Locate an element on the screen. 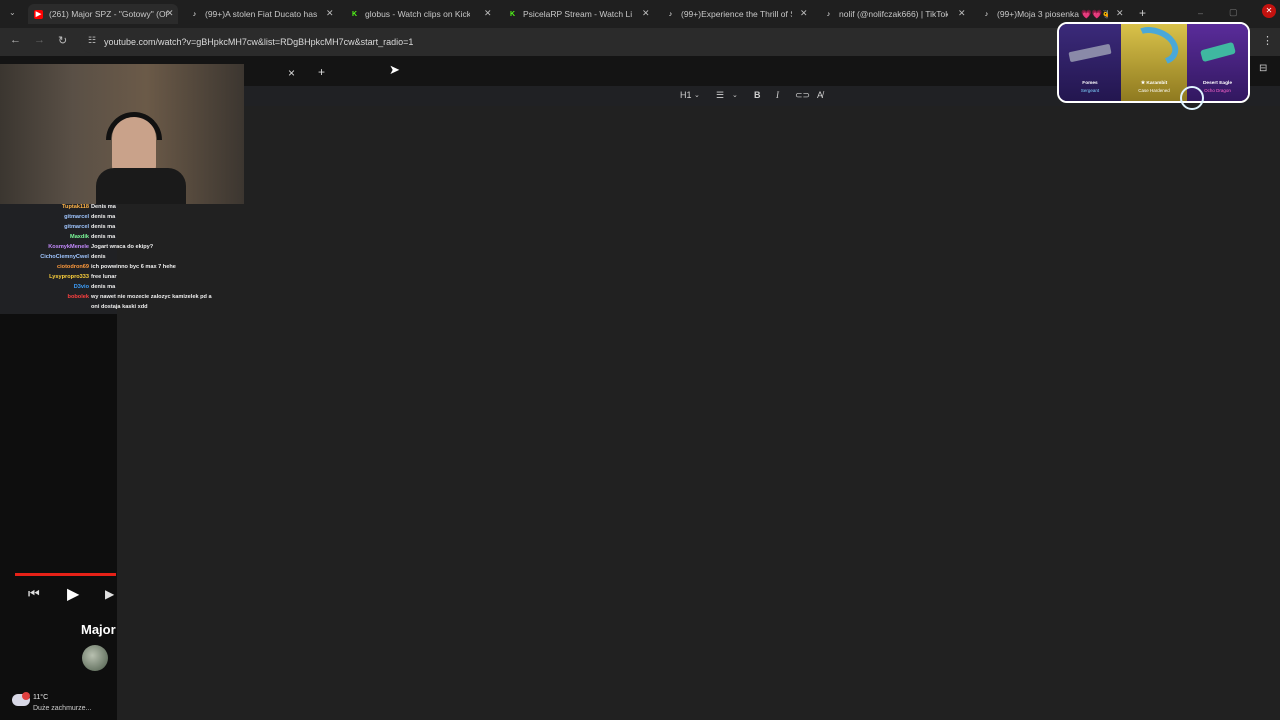 This screenshot has width=1280, height=720. tab-tiktok-4: ♪ (99+)Moja 3 piosenka 💗💗🐝 is located at coordinates (1045, 14).